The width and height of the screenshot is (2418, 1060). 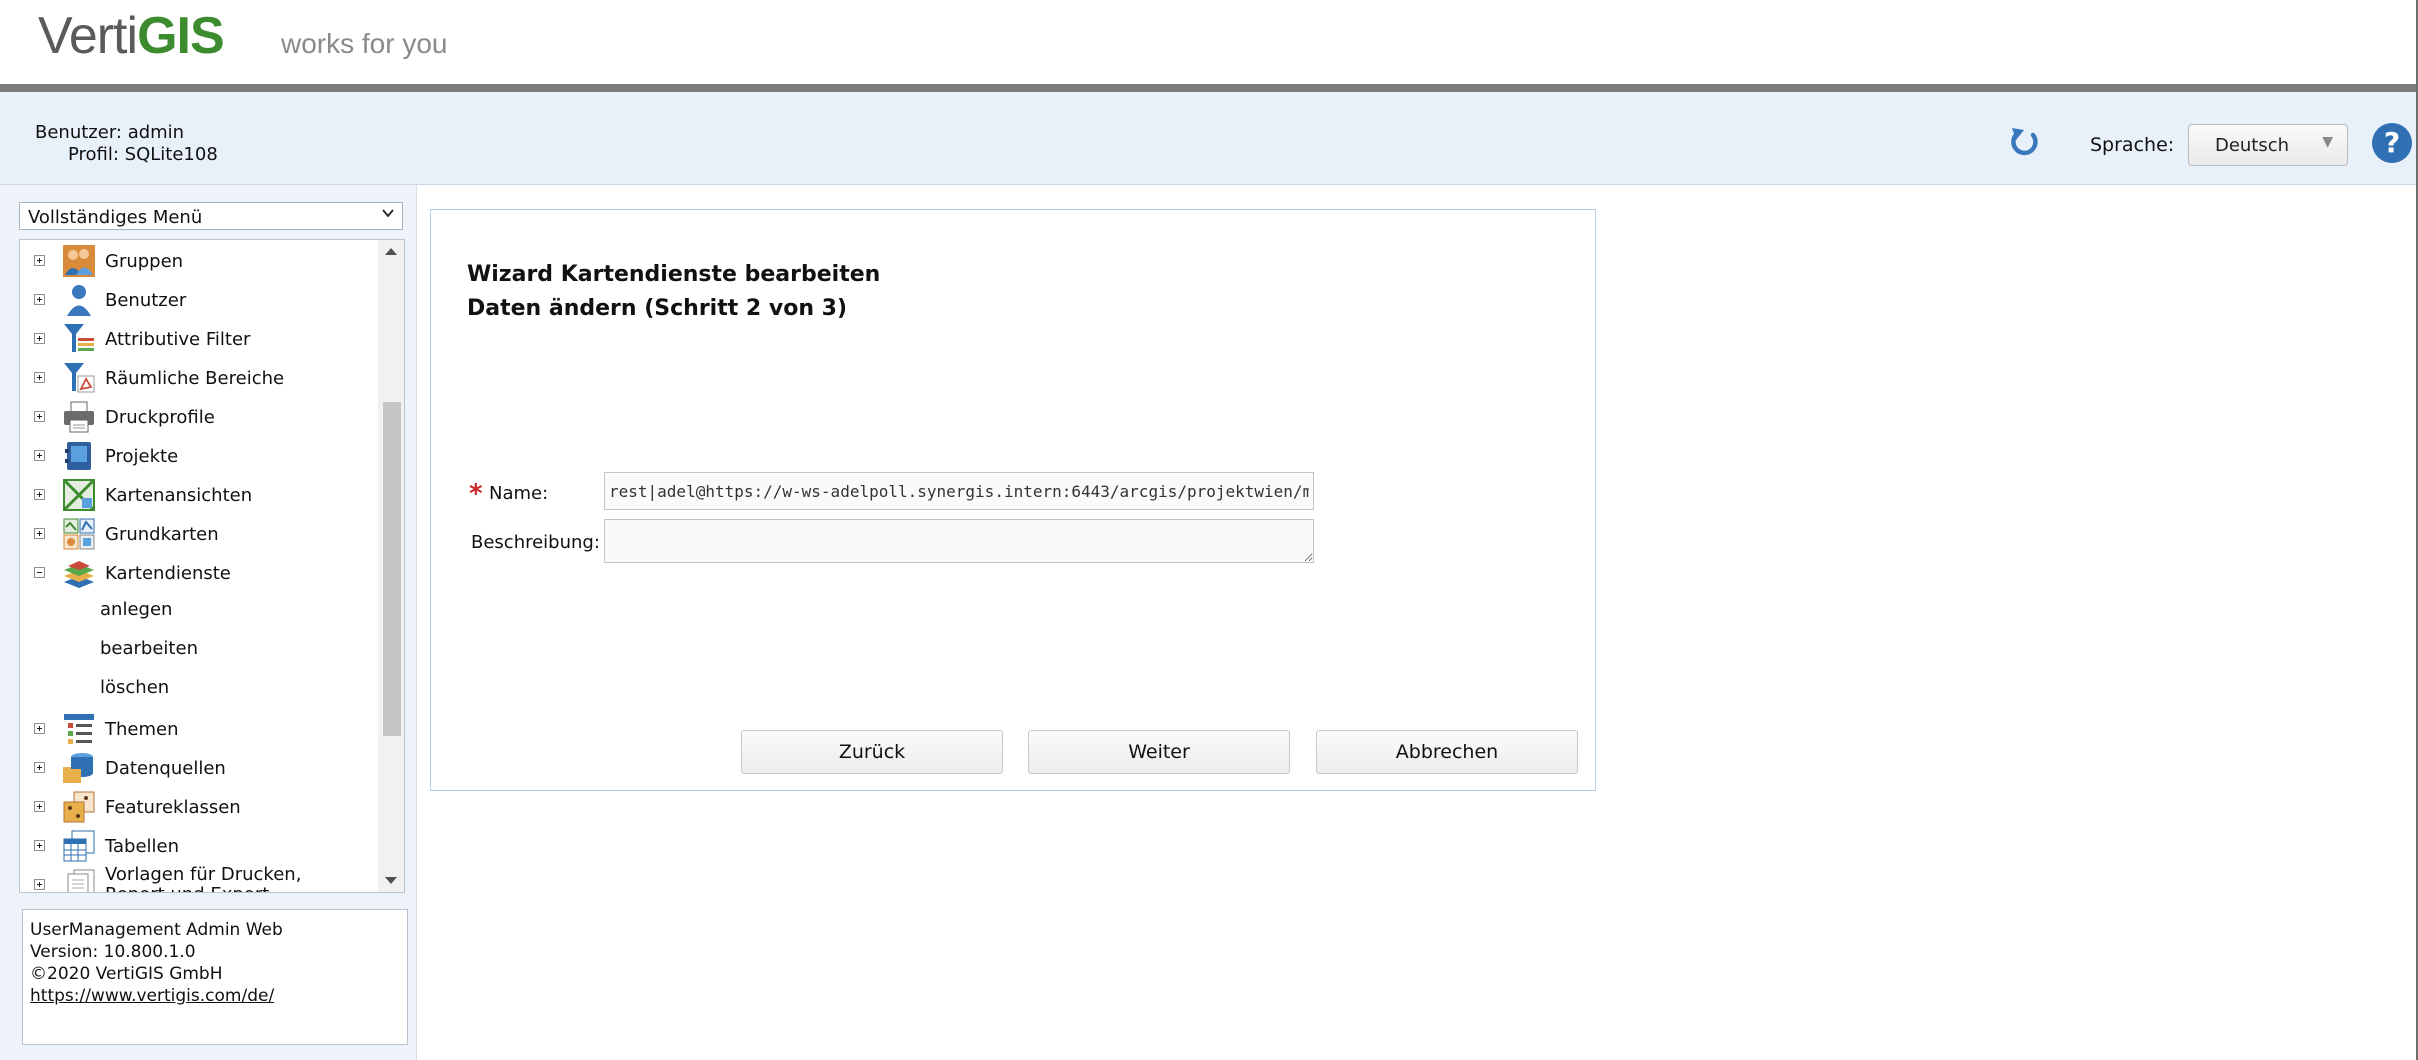 What do you see at coordinates (79, 261) in the screenshot?
I see `group-icon` at bounding box center [79, 261].